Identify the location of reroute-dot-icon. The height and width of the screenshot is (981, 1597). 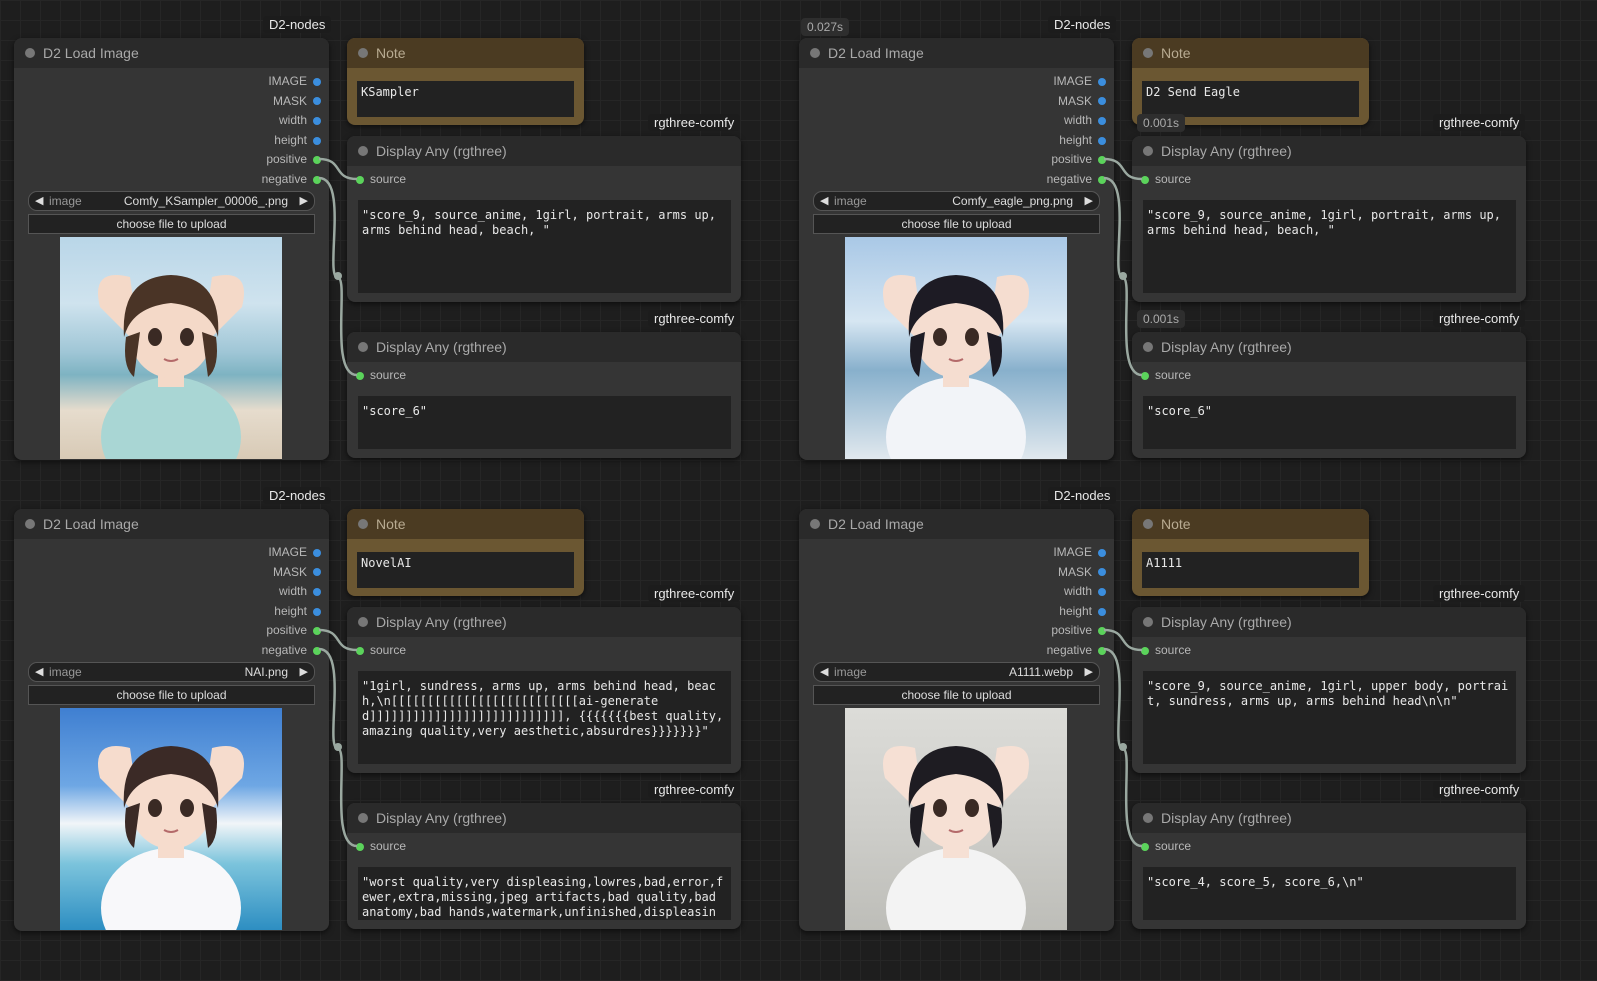
(1123, 747).